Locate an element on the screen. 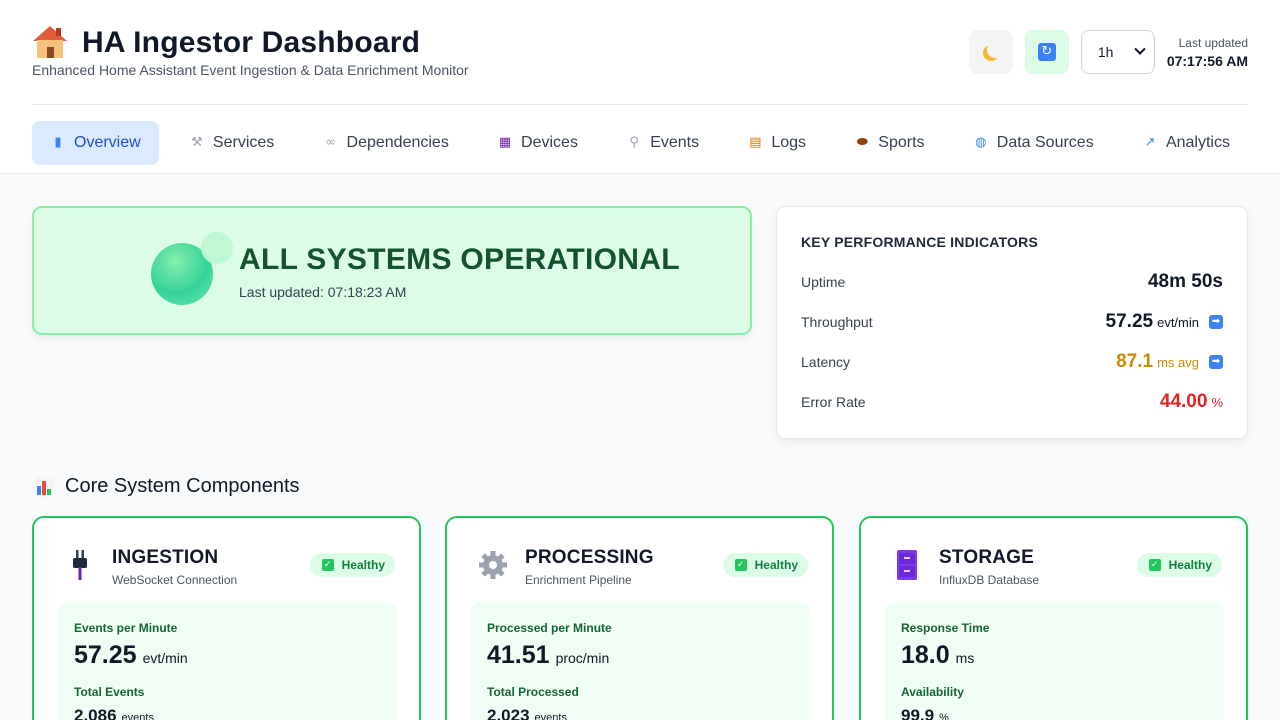  header-controls: ↻ 1h Last updated 07:17:56 AM is located at coordinates (1108, 52).